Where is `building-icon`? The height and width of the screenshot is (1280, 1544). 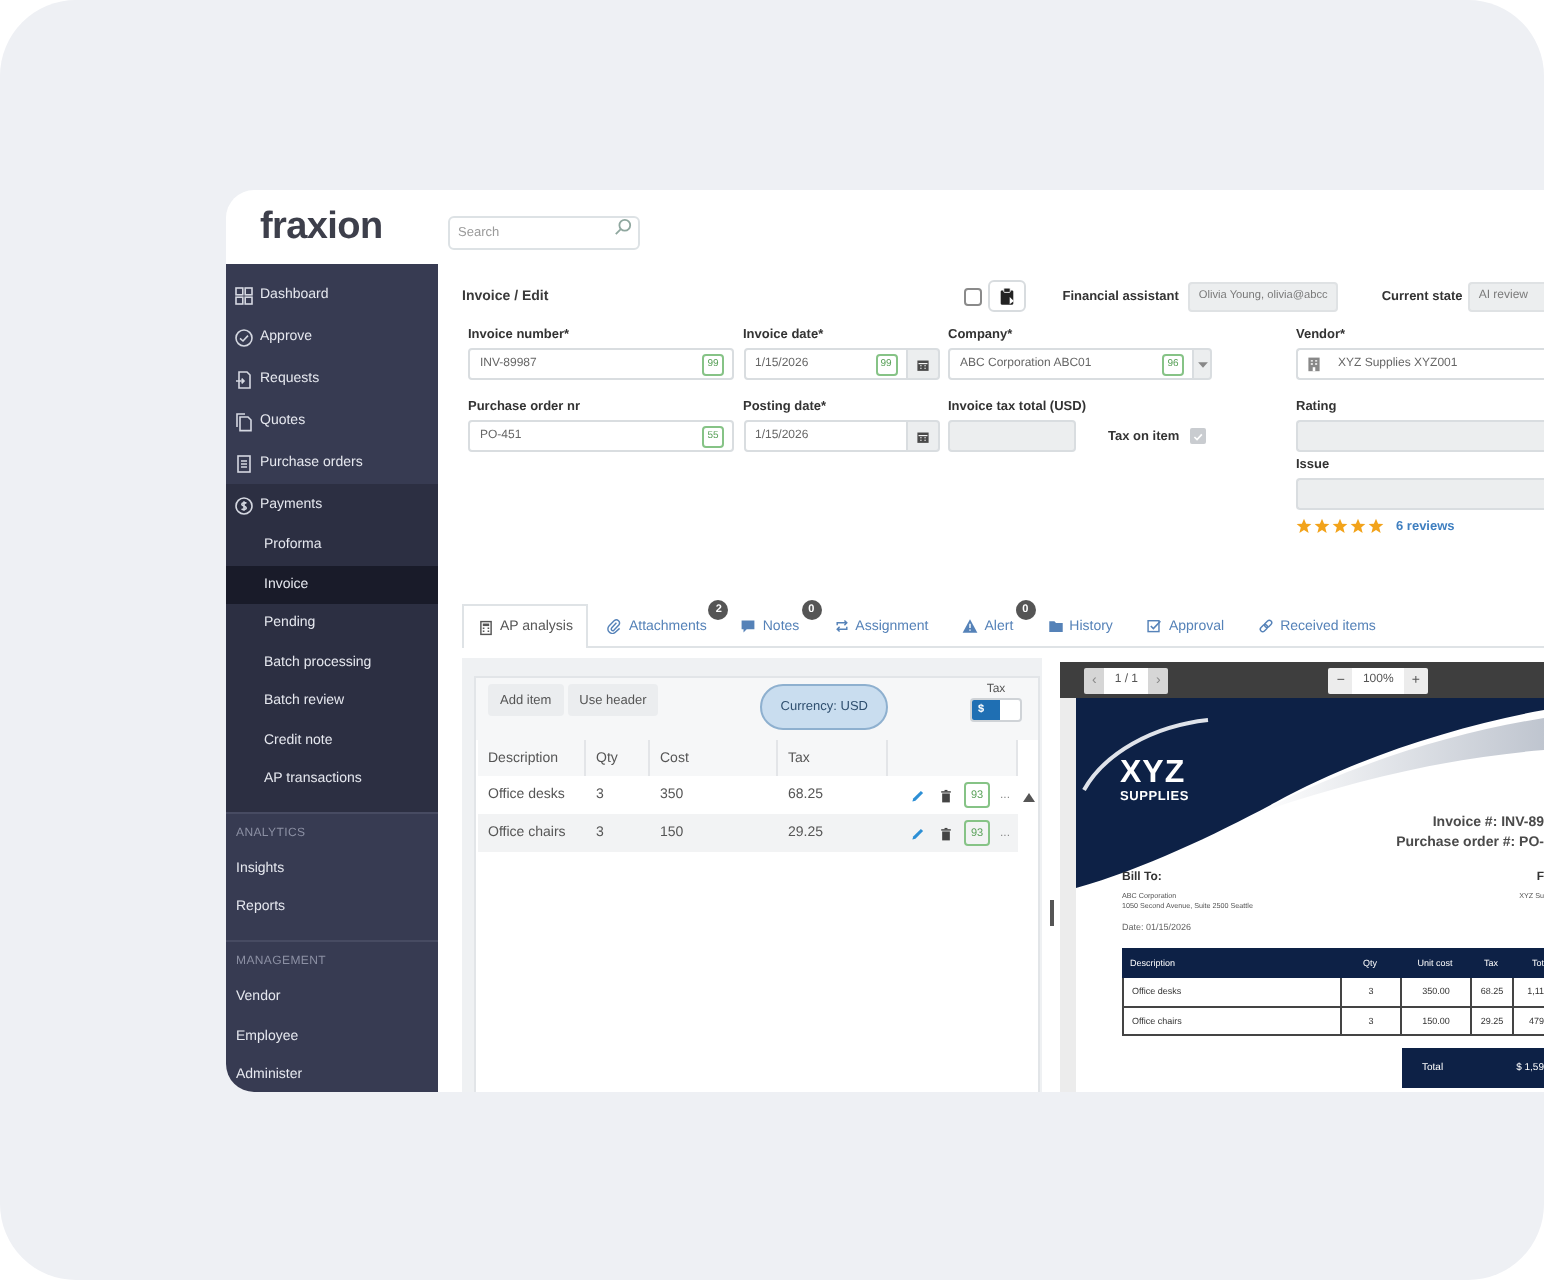
building-icon is located at coordinates (1314, 364).